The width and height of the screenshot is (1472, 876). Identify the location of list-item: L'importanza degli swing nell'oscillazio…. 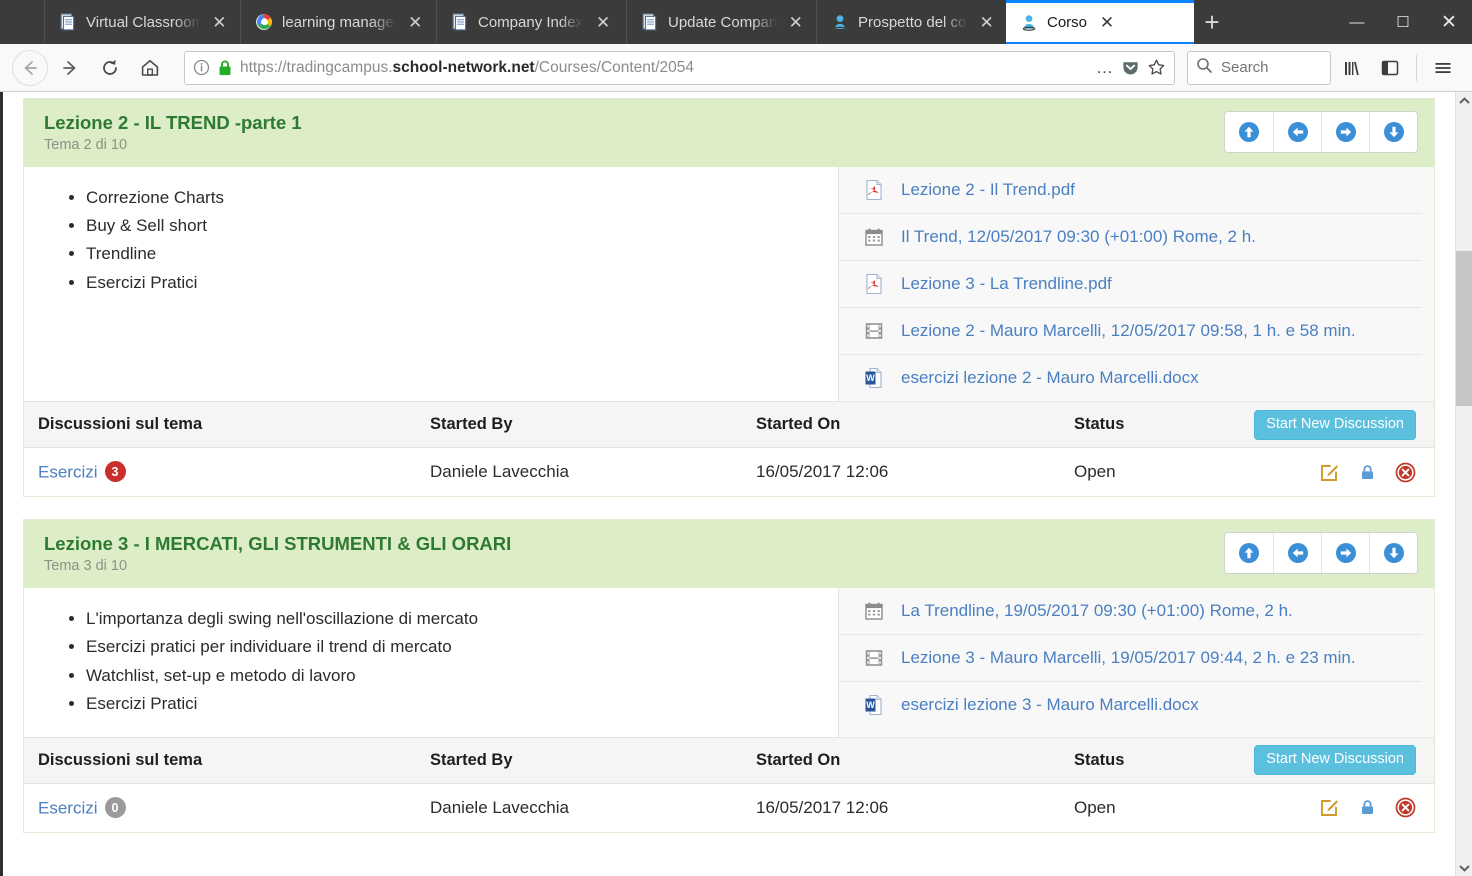
(457, 618).